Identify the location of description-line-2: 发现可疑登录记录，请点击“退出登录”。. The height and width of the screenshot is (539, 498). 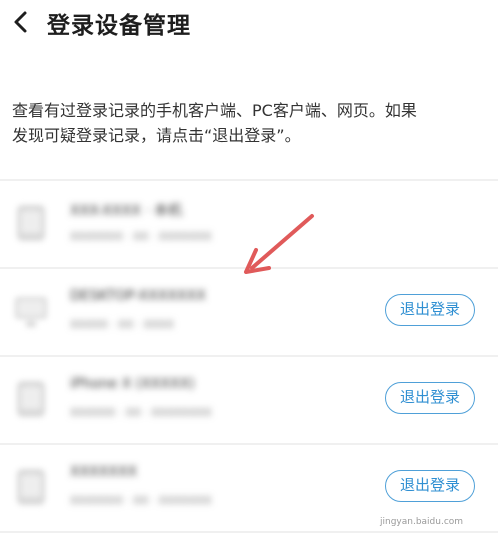
(156, 135).